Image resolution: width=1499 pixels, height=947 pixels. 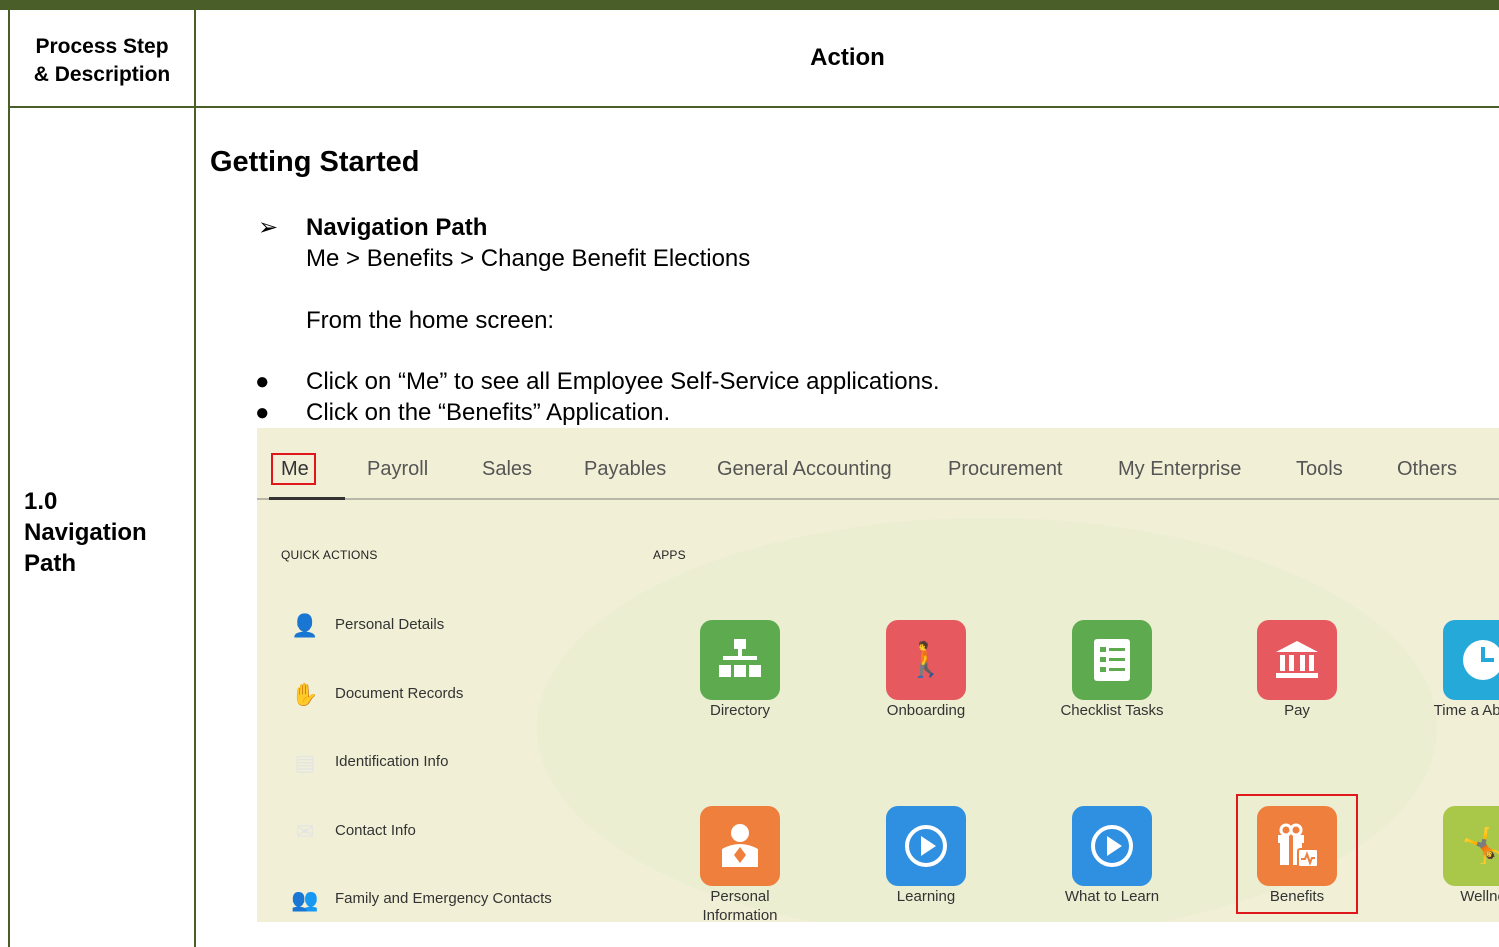 I want to click on person-icon, so click(x=740, y=846).